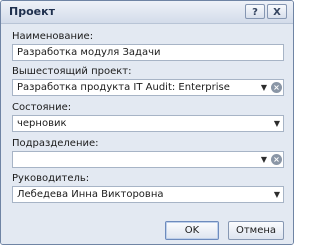  Describe the element at coordinates (72, 71) in the screenshot. I see `parent-project-label: Вышестоящий проект:` at that location.